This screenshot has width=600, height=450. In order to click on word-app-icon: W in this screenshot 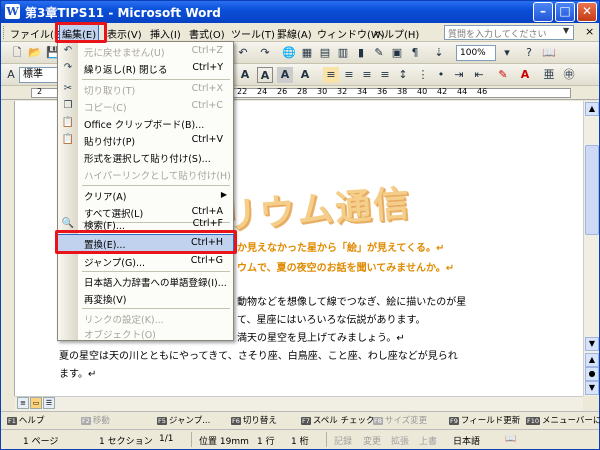, I will do `click(12, 11)`.